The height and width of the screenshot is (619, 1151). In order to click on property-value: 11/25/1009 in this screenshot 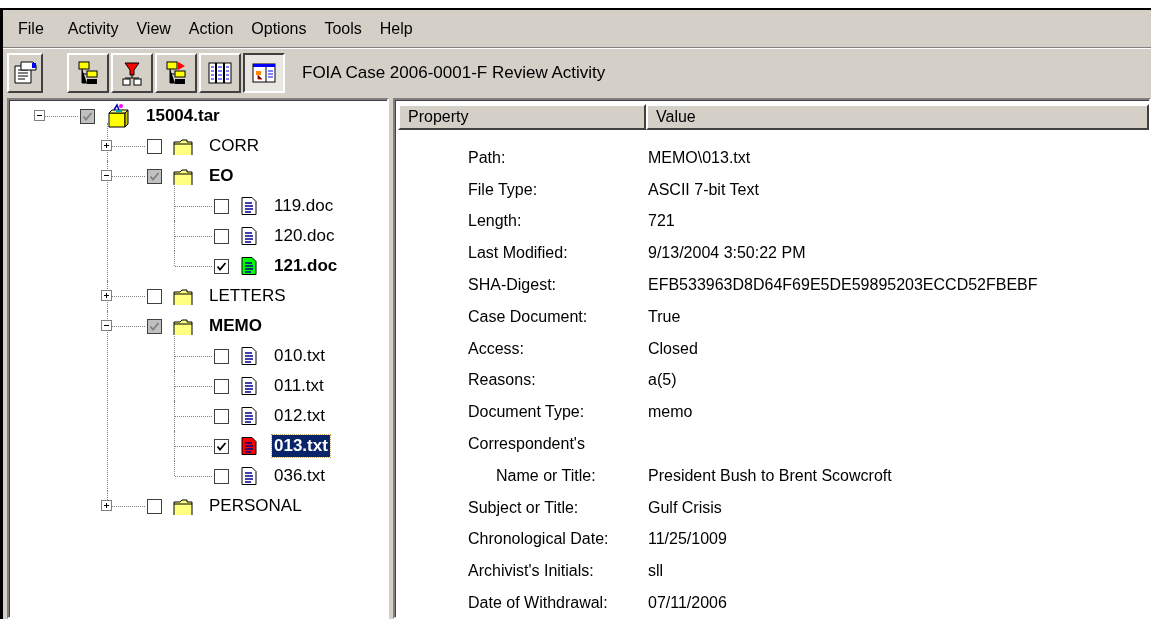, I will do `click(687, 539)`.